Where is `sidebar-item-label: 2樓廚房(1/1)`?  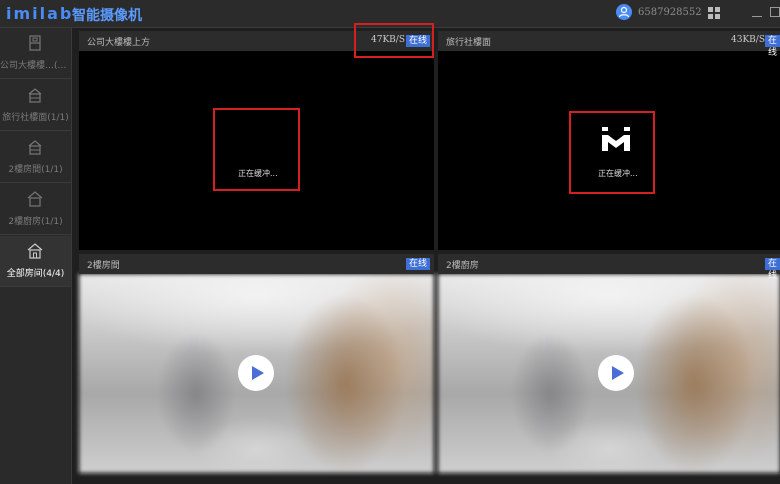 sidebar-item-label: 2樓廚房(1/1) is located at coordinates (35, 222).